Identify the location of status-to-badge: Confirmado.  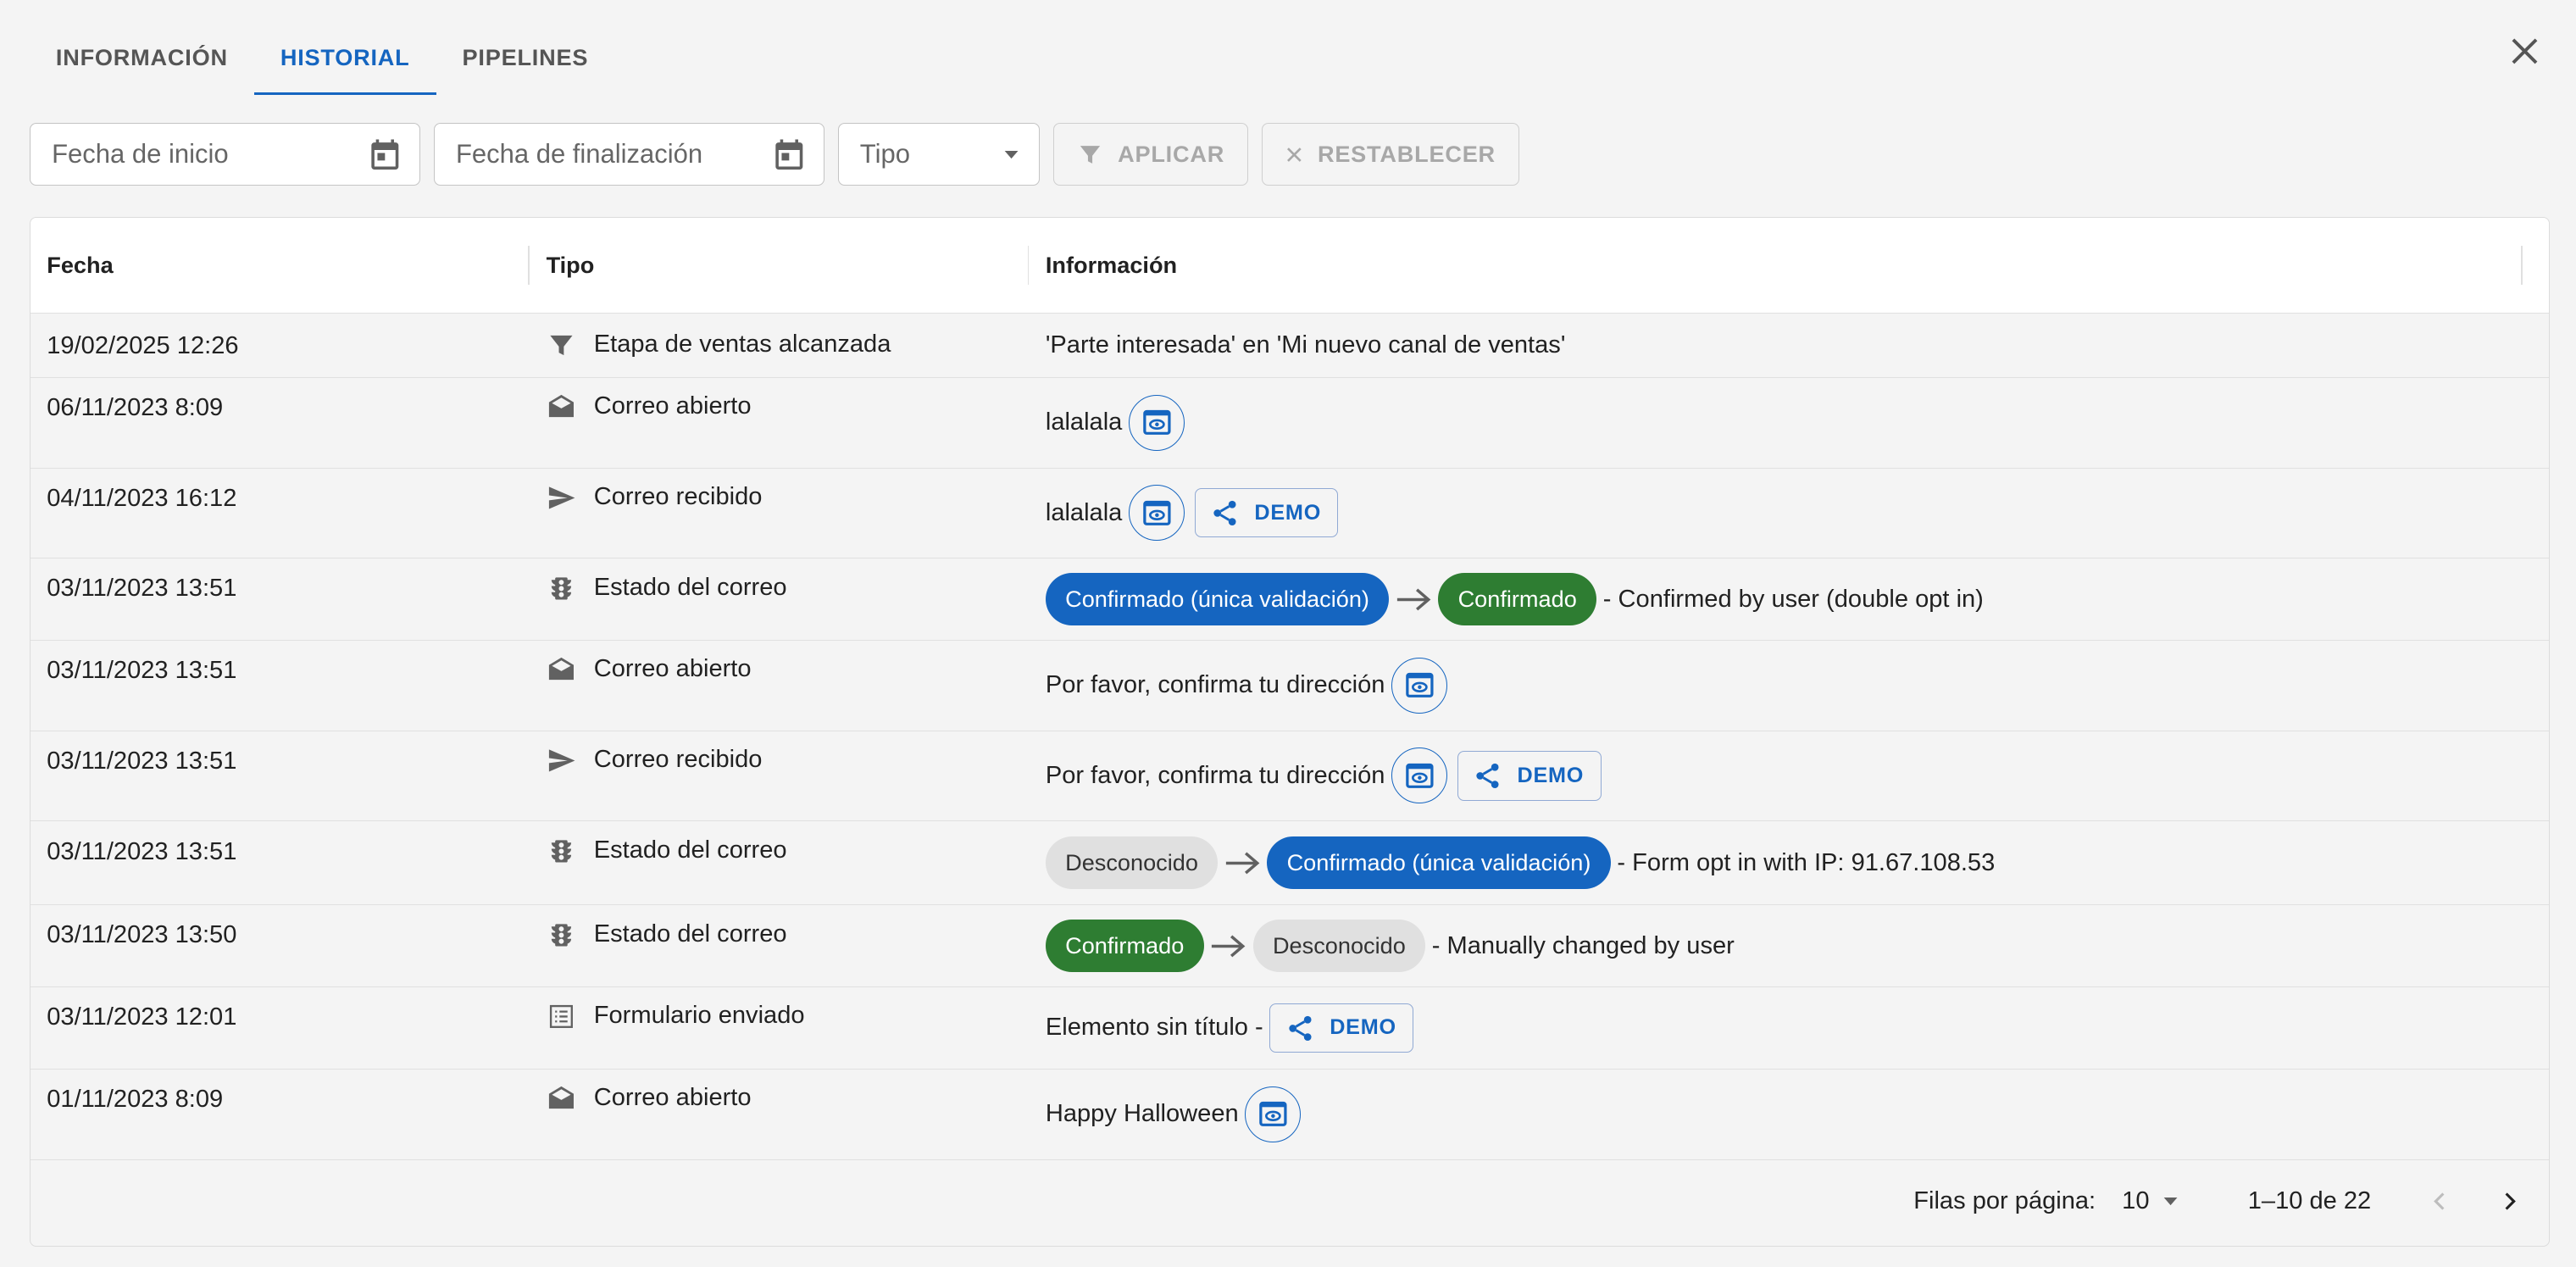
(1517, 599).